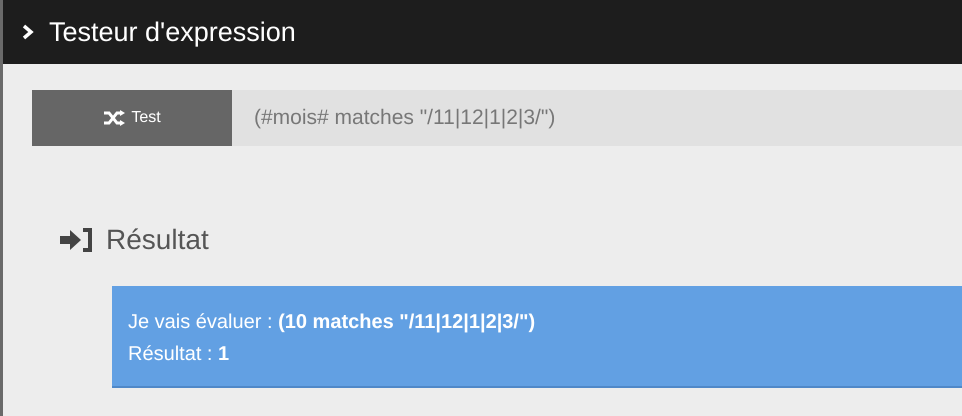  What do you see at coordinates (28, 32) in the screenshot?
I see `chevron-icon` at bounding box center [28, 32].